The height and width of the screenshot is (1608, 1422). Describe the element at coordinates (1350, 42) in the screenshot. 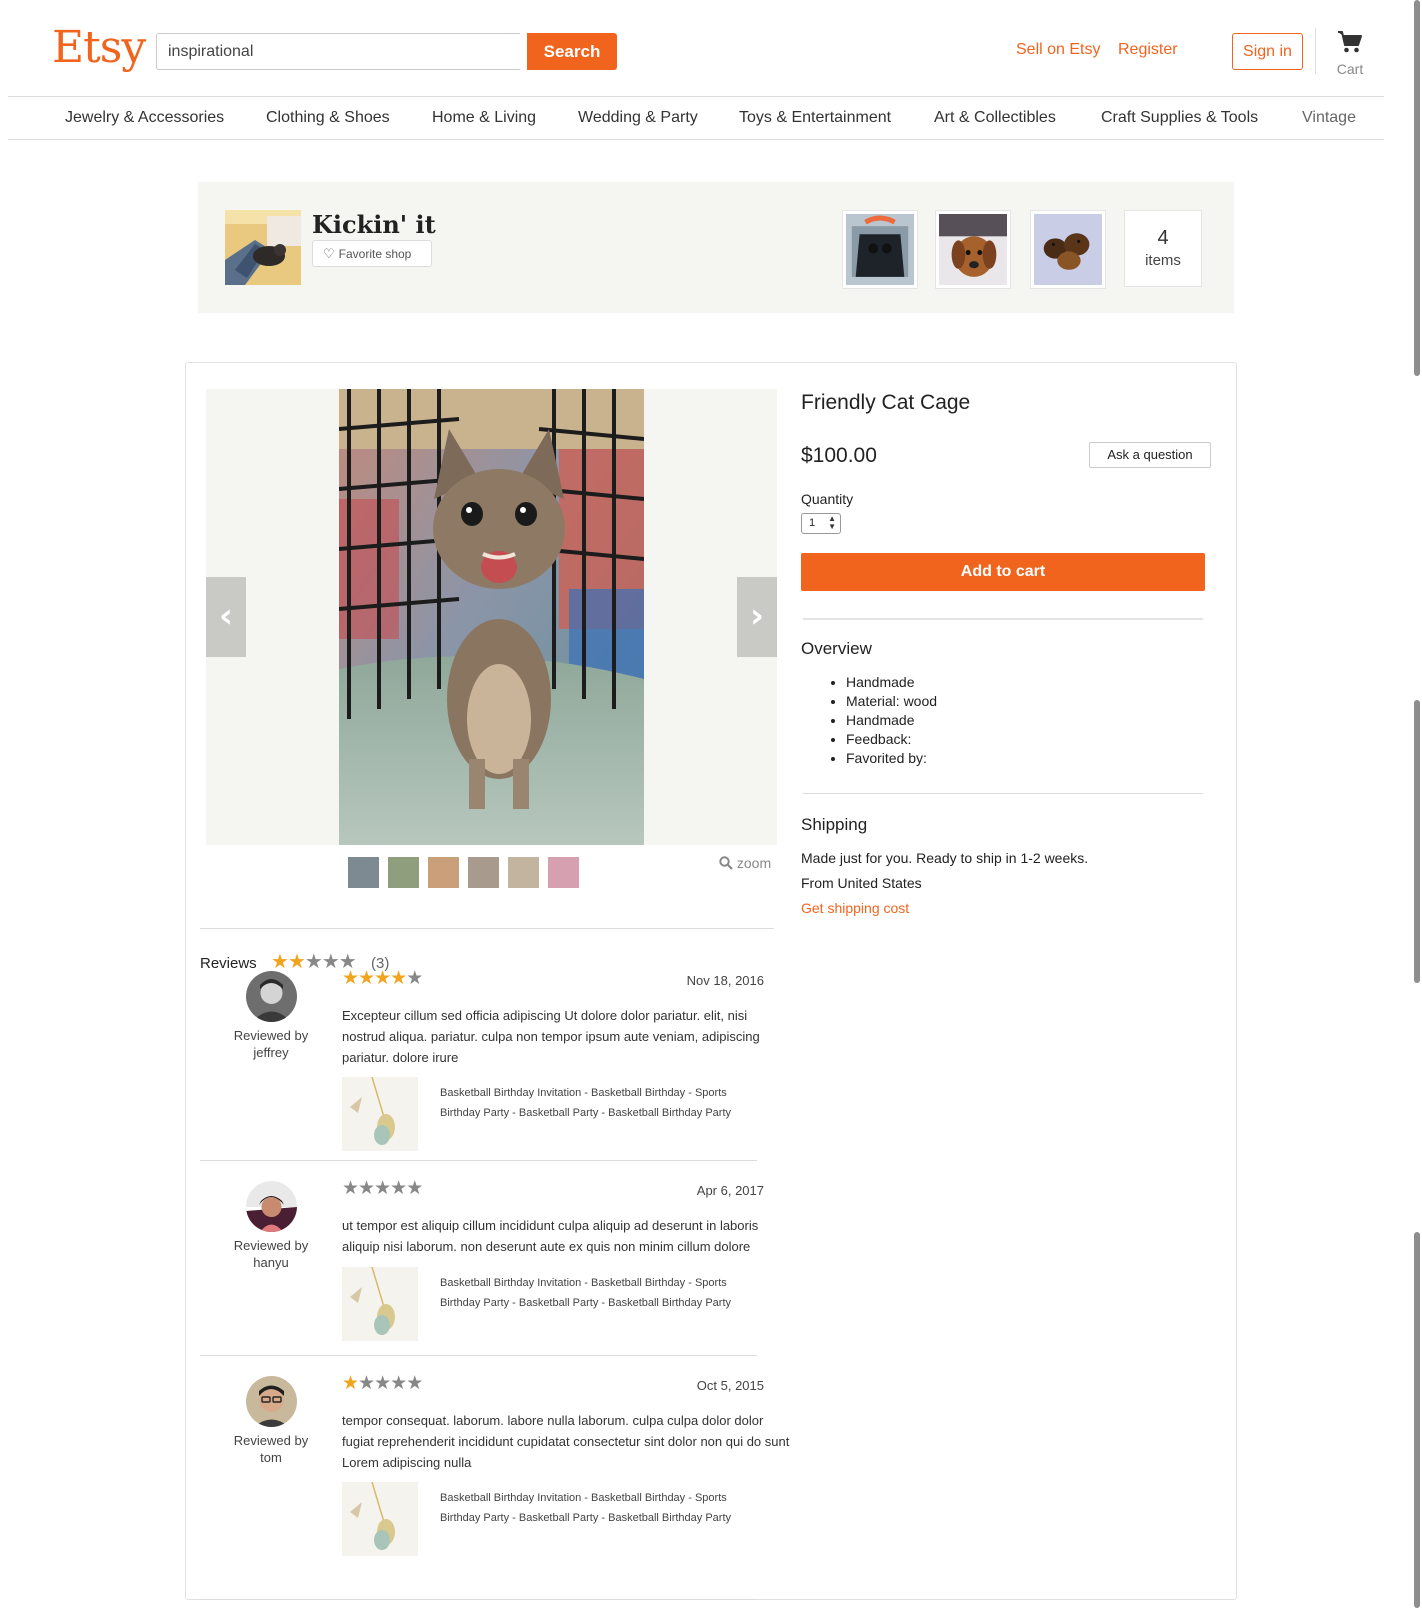

I see `cart-icon` at that location.